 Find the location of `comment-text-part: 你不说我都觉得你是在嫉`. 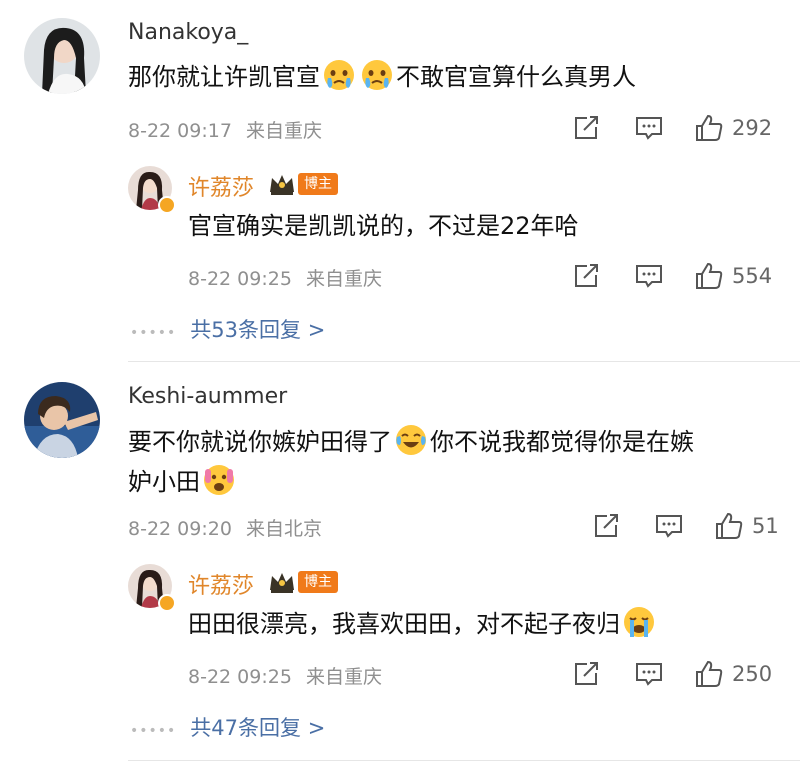

comment-text-part: 你不说我都觉得你是在嫉 is located at coordinates (562, 442).